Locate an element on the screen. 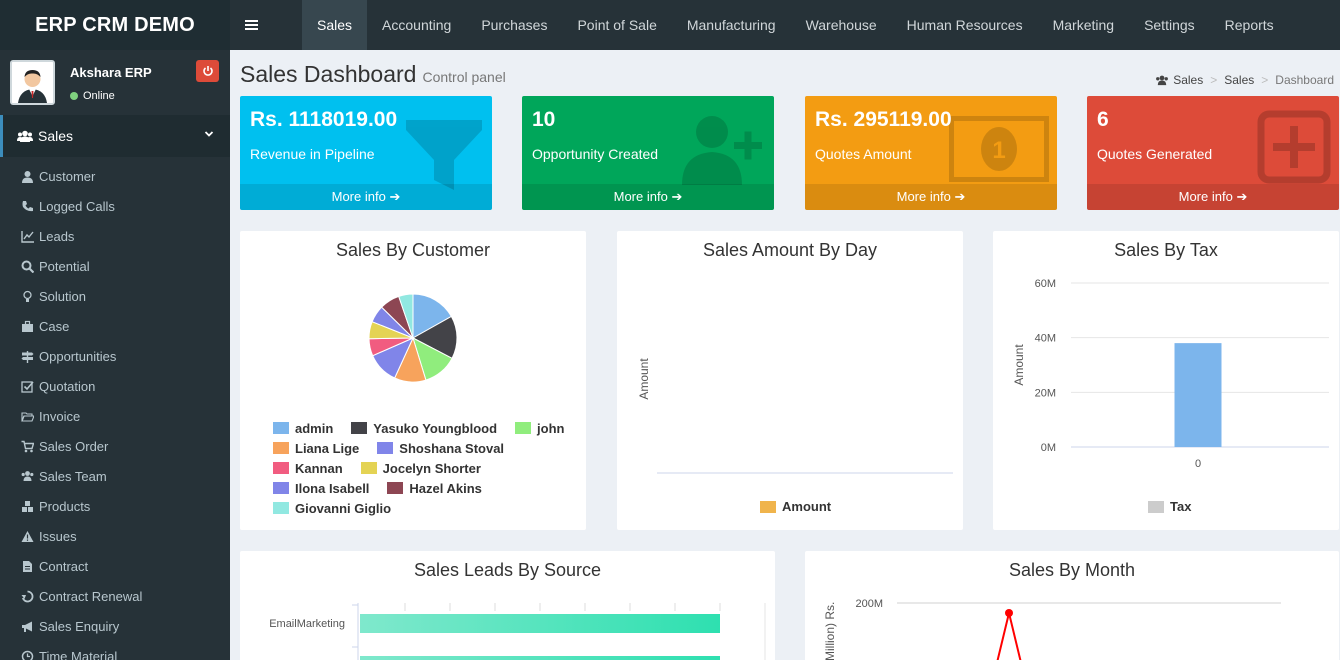 The image size is (1340, 660). signpost-icon is located at coordinates (27, 356).